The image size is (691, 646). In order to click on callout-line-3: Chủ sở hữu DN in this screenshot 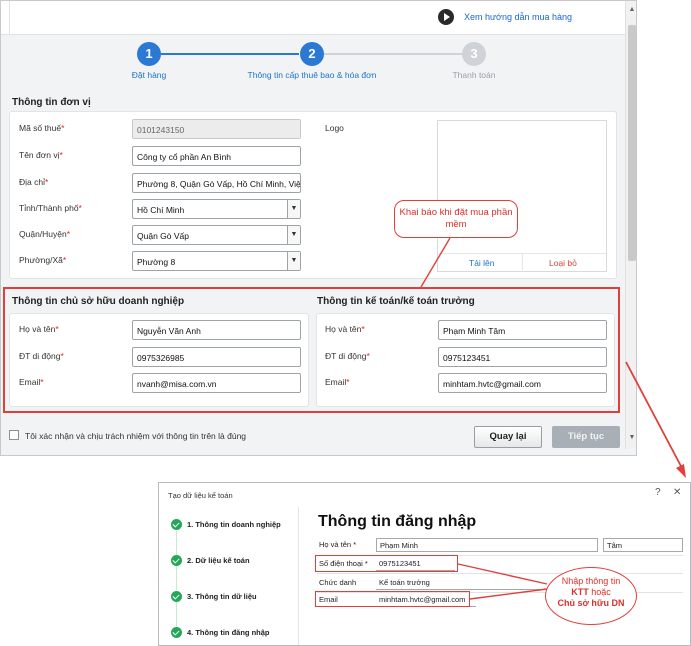, I will do `click(591, 603)`.